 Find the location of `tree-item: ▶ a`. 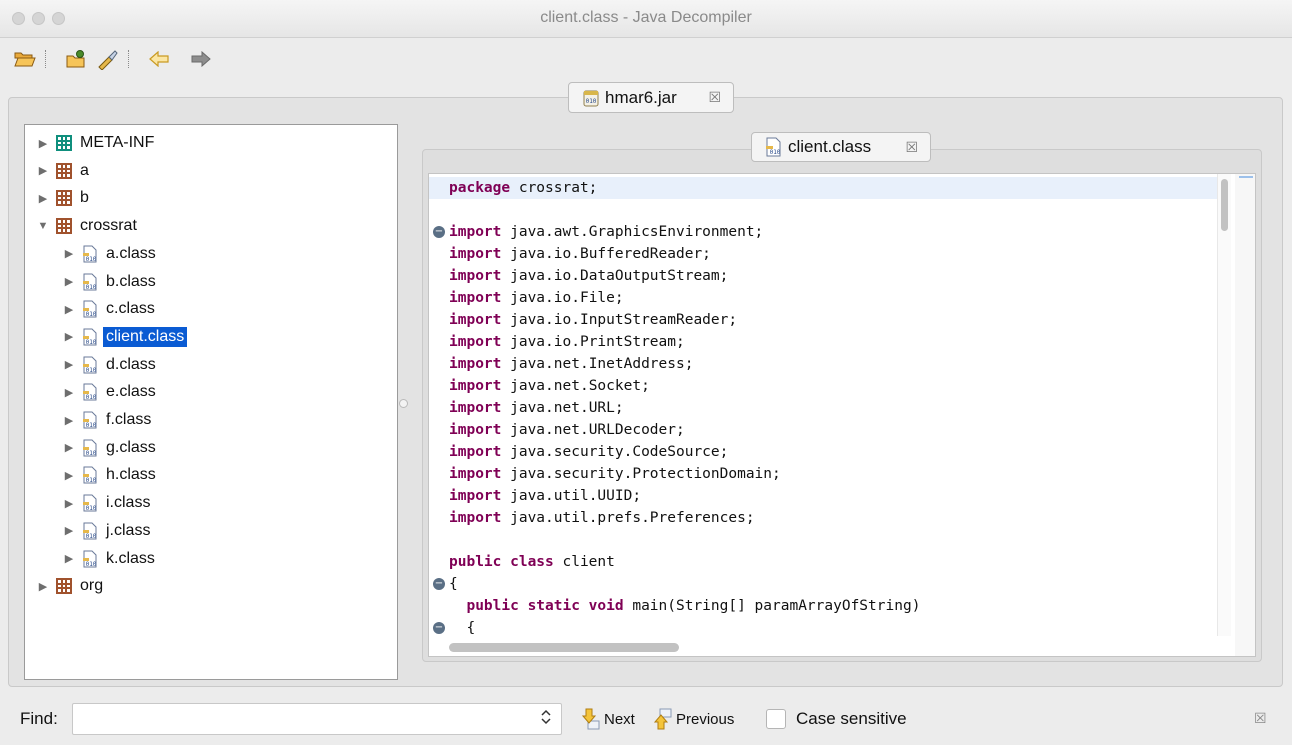

tree-item: ▶ a is located at coordinates (211, 171).